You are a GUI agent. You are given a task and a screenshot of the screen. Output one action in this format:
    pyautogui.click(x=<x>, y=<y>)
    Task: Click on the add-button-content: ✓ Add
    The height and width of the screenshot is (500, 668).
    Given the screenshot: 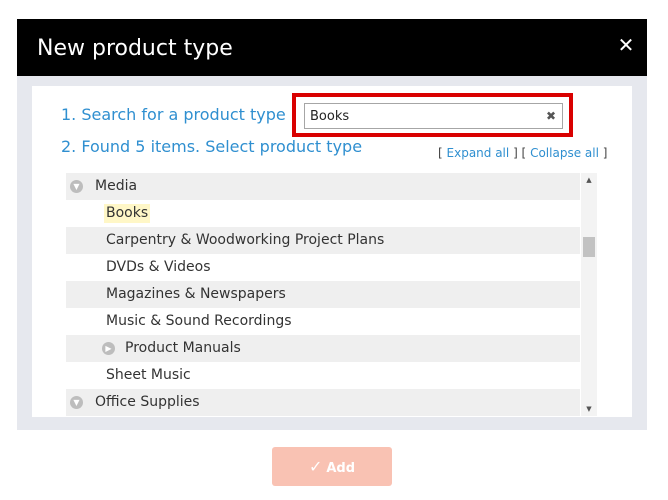 What is the action you would take?
    pyautogui.click(x=332, y=466)
    